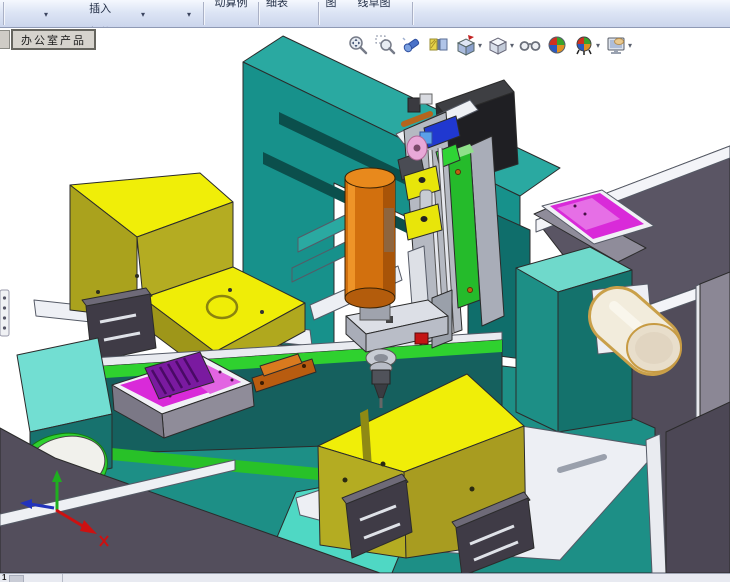 The width and height of the screenshot is (730, 582). What do you see at coordinates (5, 313) in the screenshot?
I see `left-edge-part` at bounding box center [5, 313].